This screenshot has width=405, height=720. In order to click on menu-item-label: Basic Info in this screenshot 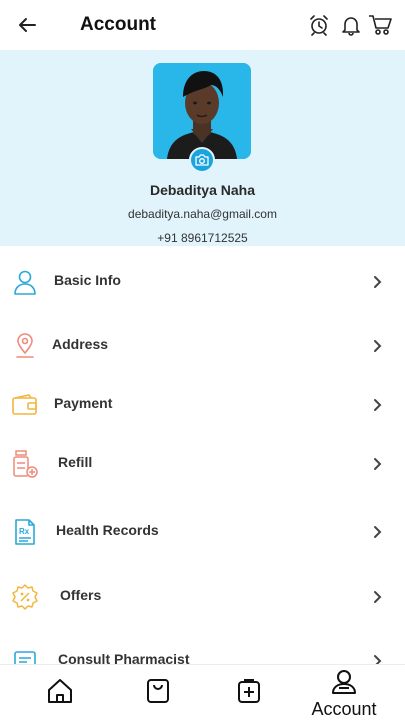, I will do `click(87, 280)`.